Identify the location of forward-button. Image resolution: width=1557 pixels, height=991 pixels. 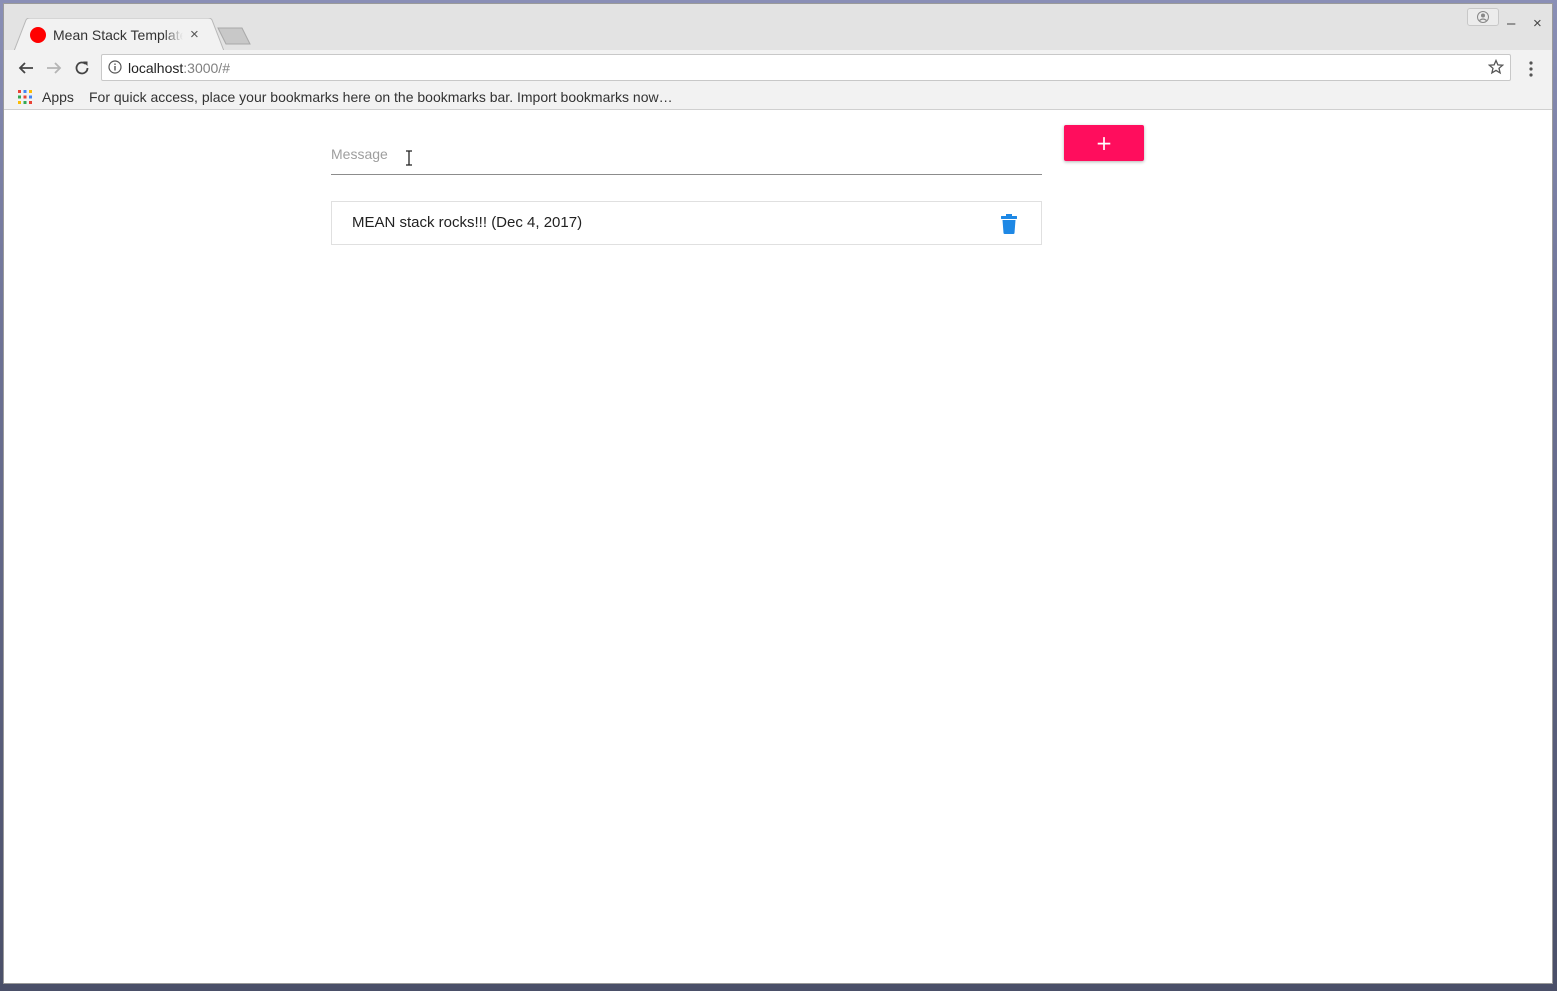
(54, 68).